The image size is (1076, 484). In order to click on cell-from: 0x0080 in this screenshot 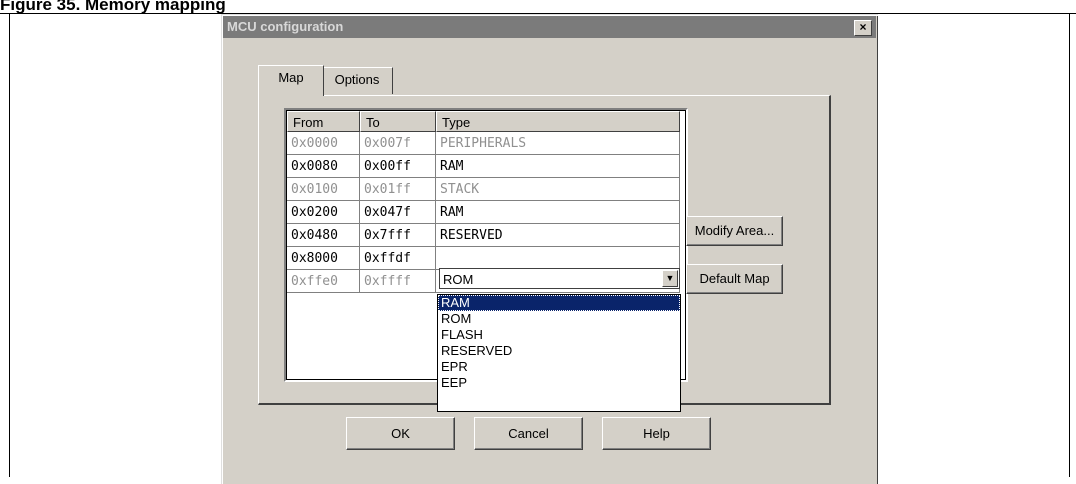, I will do `click(323, 166)`.